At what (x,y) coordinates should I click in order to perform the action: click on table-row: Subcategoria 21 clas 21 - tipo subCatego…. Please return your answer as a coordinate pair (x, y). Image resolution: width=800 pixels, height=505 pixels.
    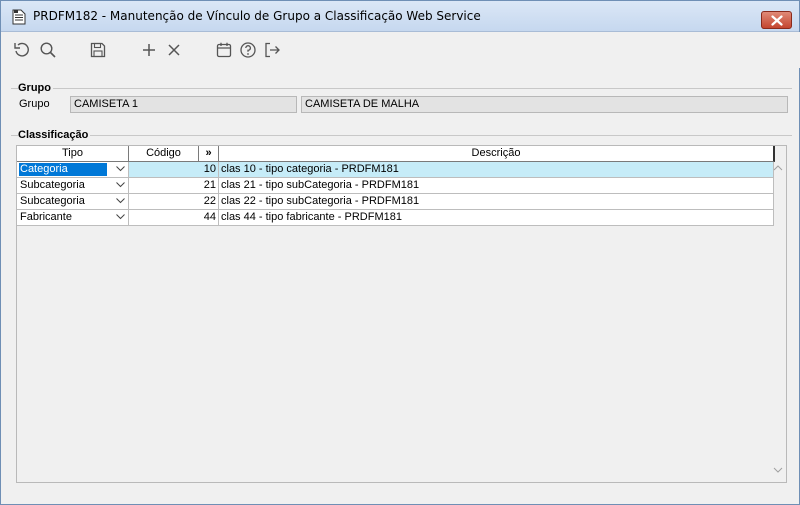
    Looking at the image, I should click on (395, 186).